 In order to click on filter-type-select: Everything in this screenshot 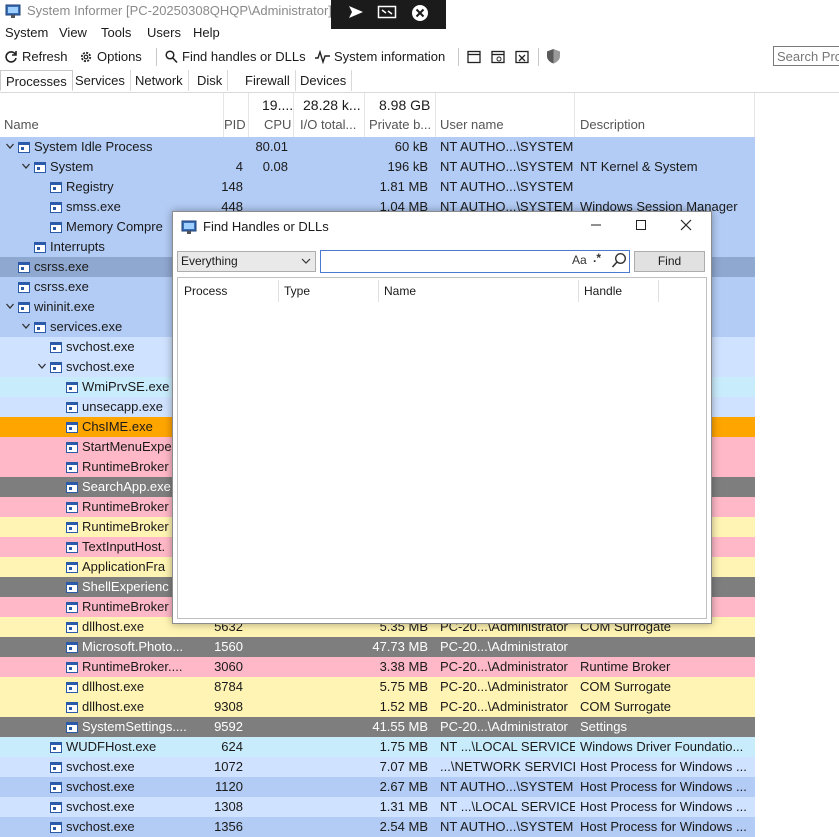, I will do `click(246, 261)`.